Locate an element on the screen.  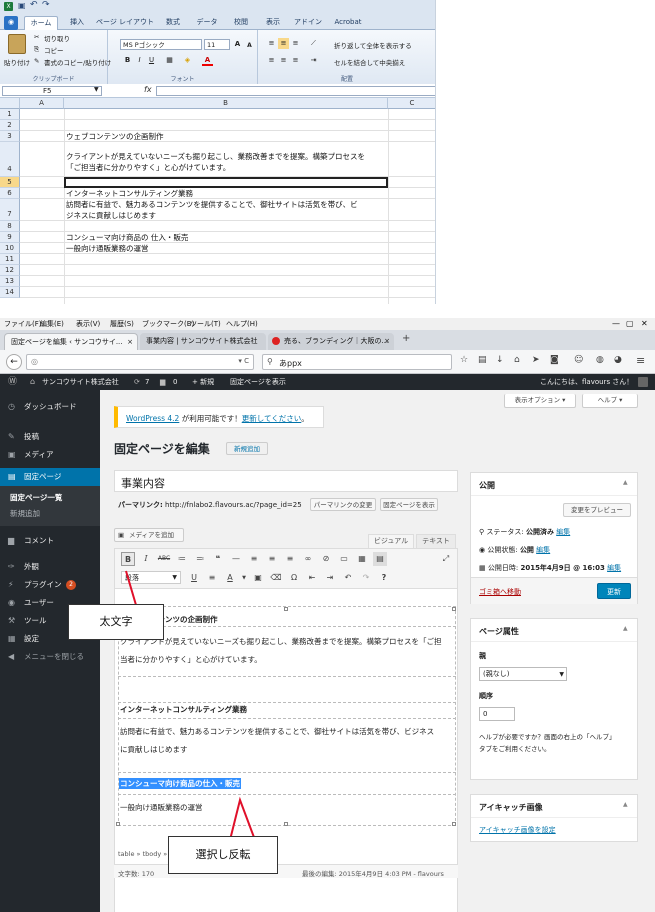
callout-line-bold is located at coordinates (141, 588).